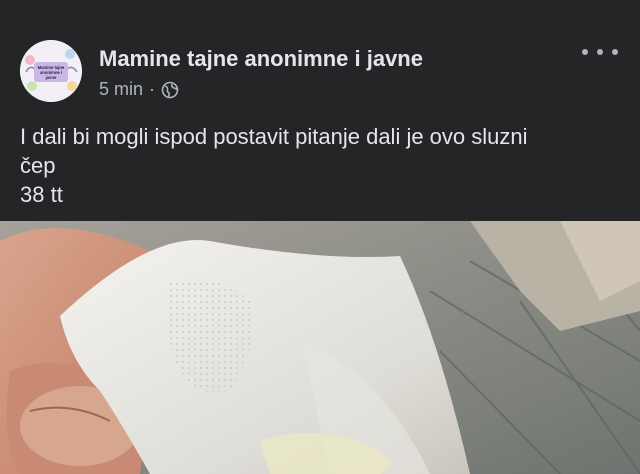 This screenshot has width=640, height=474. I want to click on avatar-text-3: javne, so click(51, 77).